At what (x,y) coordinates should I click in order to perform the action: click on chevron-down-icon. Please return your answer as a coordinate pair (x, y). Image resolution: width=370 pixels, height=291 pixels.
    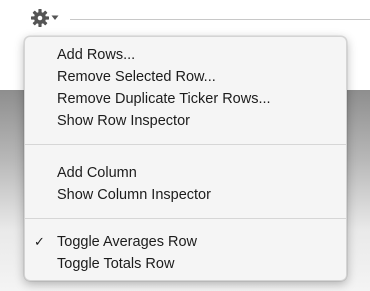
    Looking at the image, I should click on (55, 18).